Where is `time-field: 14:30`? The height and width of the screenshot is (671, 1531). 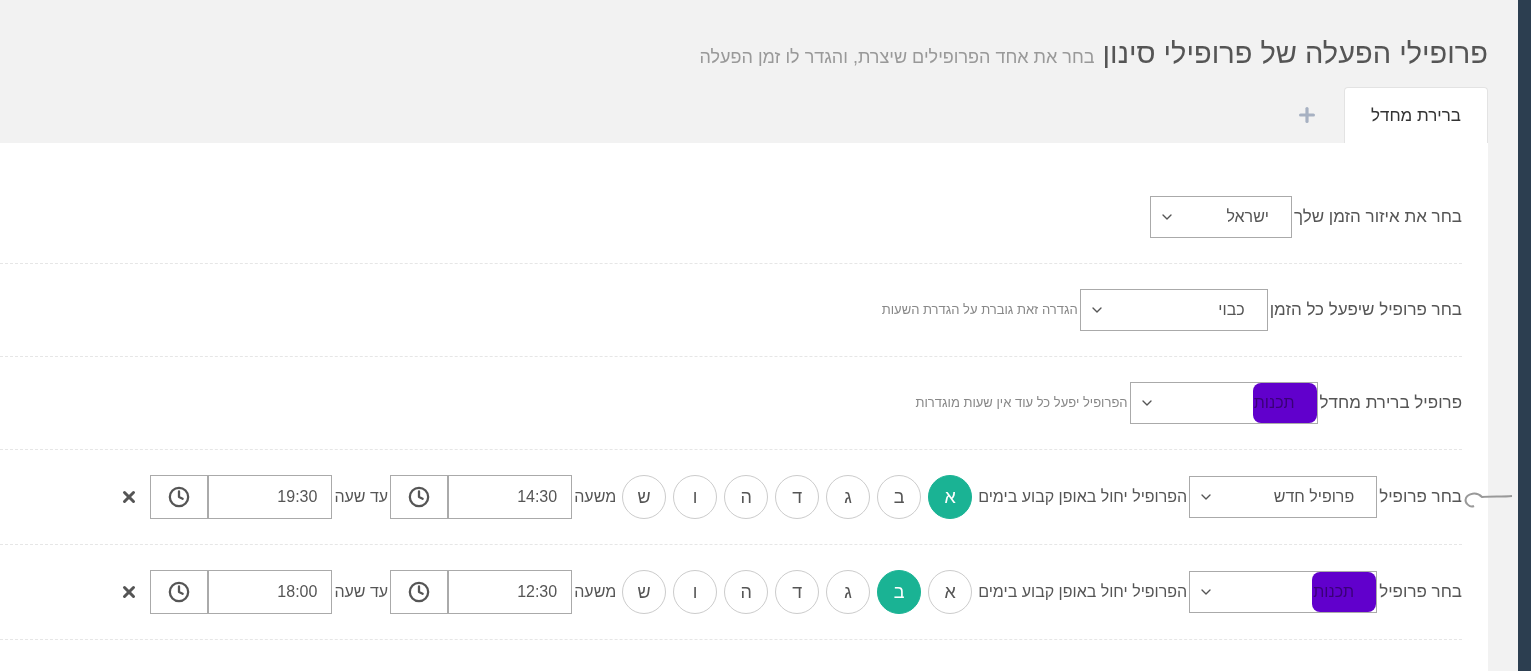 time-field: 14:30 is located at coordinates (510, 497).